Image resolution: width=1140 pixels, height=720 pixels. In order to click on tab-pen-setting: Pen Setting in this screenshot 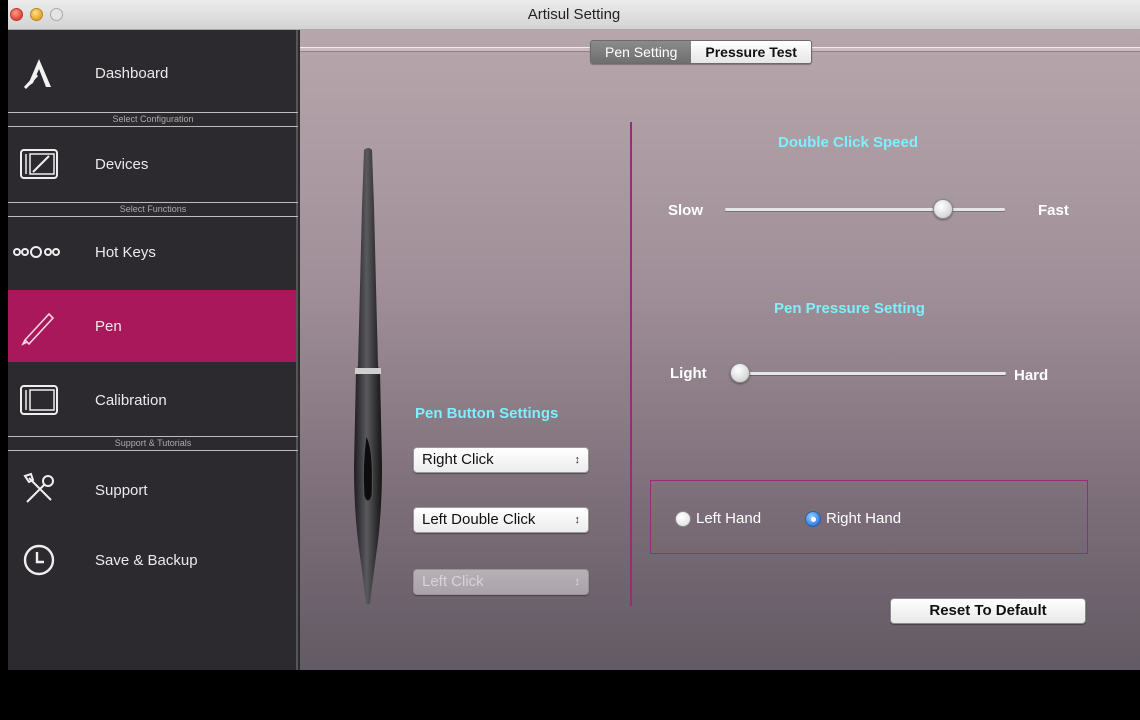, I will do `click(641, 52)`.